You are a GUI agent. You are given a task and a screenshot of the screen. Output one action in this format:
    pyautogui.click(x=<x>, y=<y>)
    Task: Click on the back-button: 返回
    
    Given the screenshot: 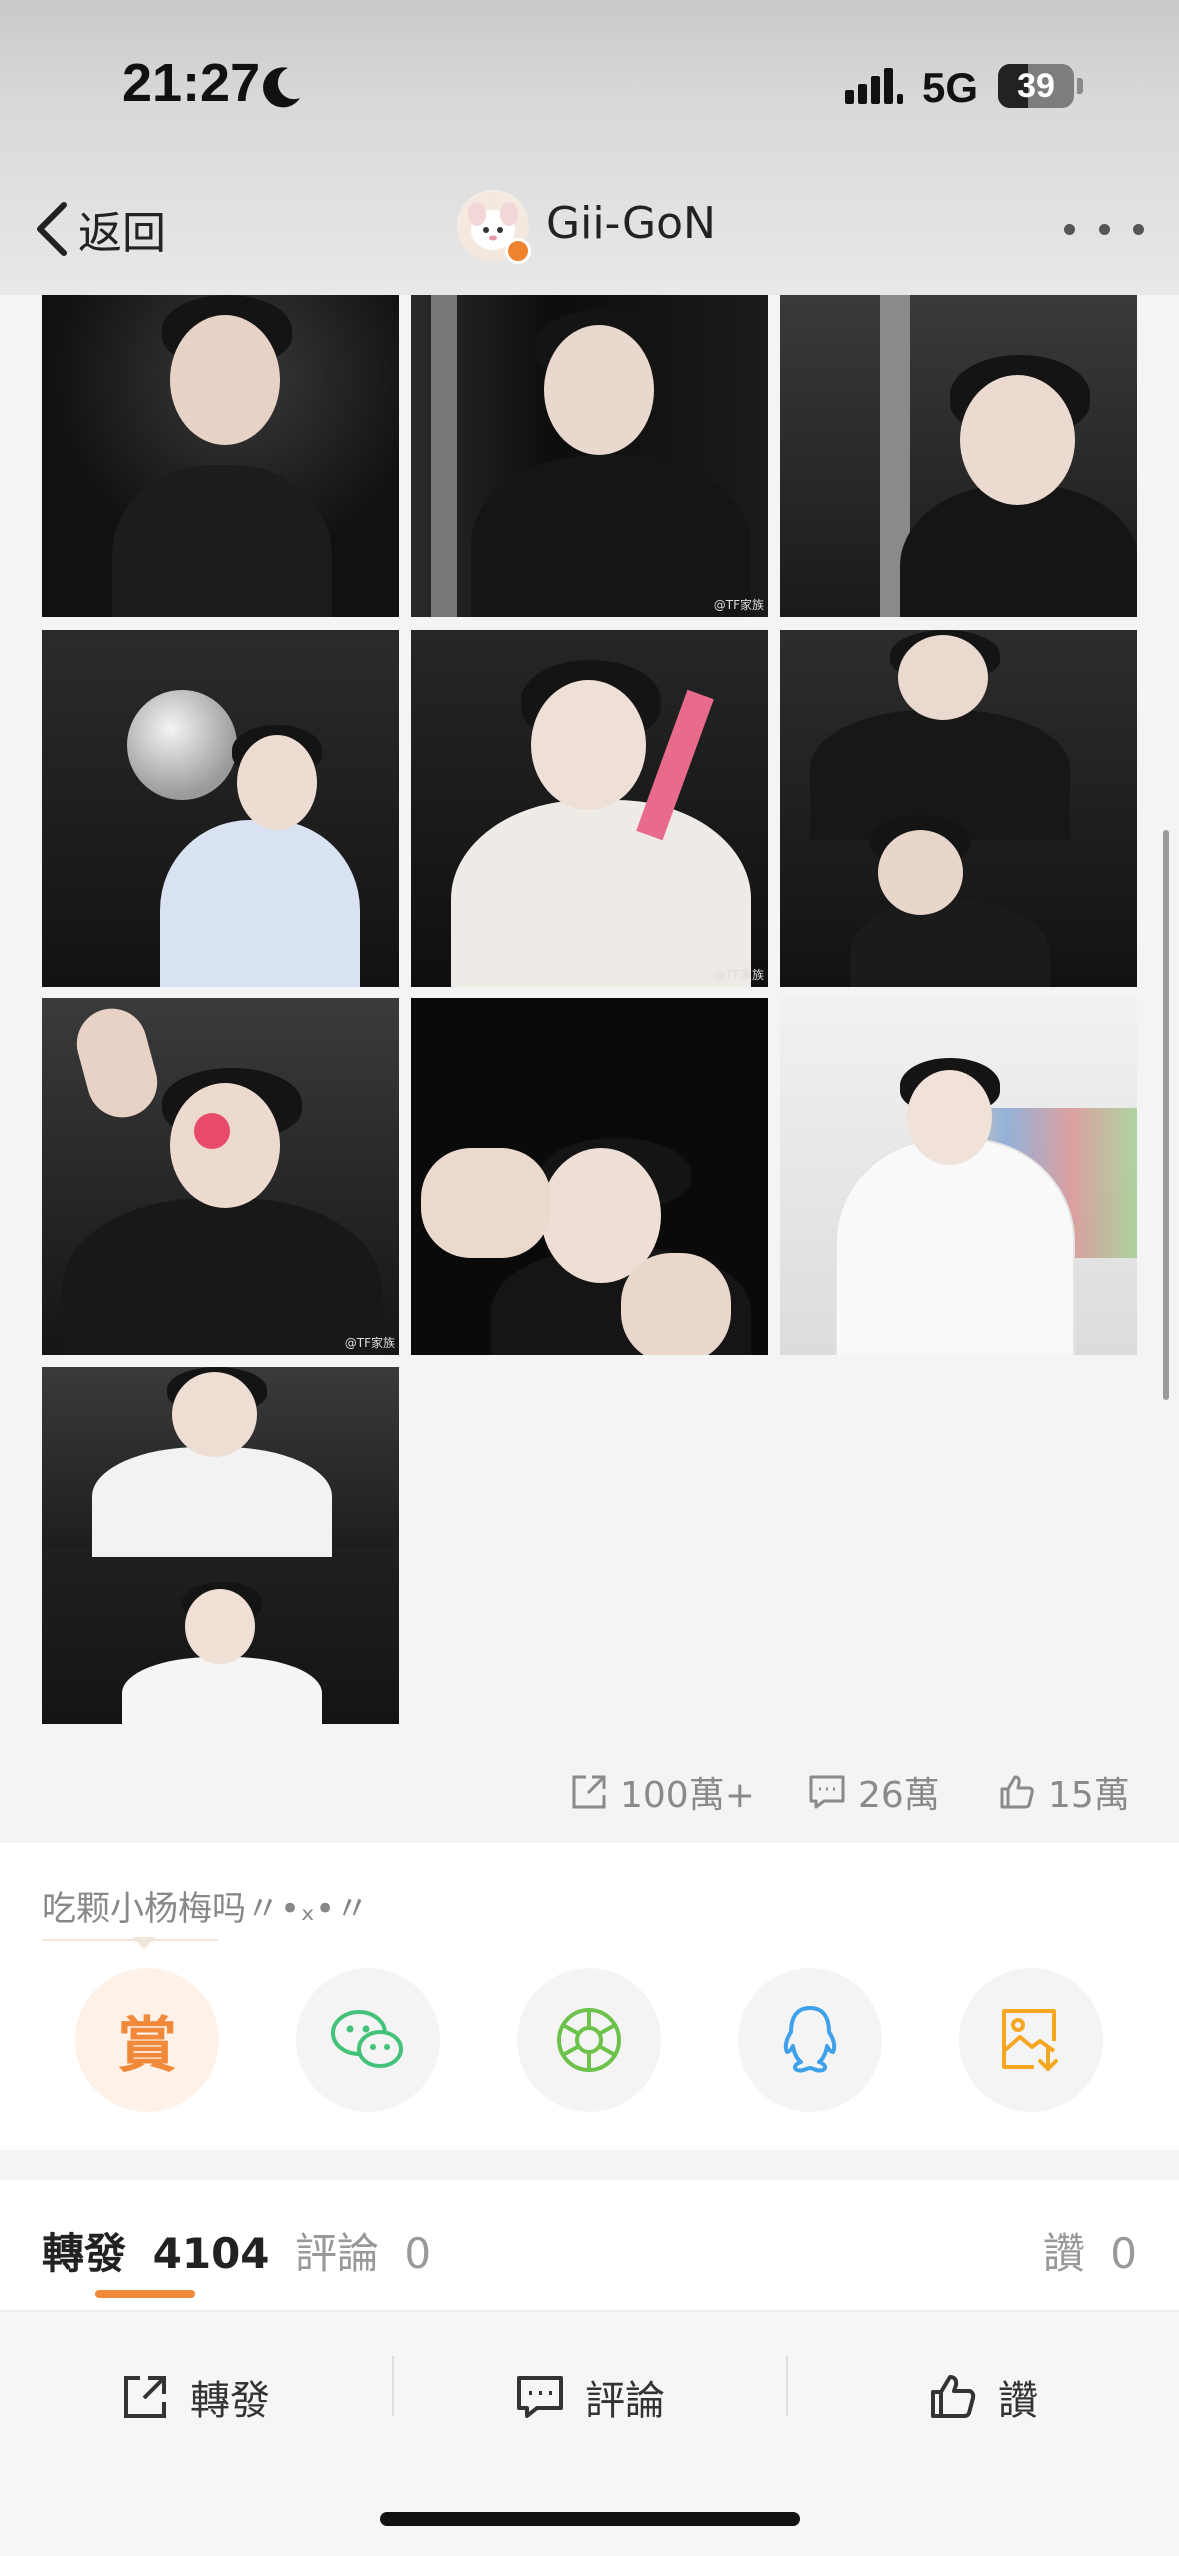 What is the action you would take?
    pyautogui.click(x=99, y=229)
    